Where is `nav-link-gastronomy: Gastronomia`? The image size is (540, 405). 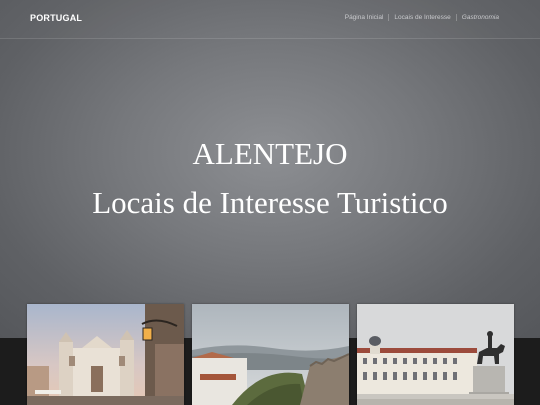
nav-link-gastronomy: Gastronomia is located at coordinates (480, 17).